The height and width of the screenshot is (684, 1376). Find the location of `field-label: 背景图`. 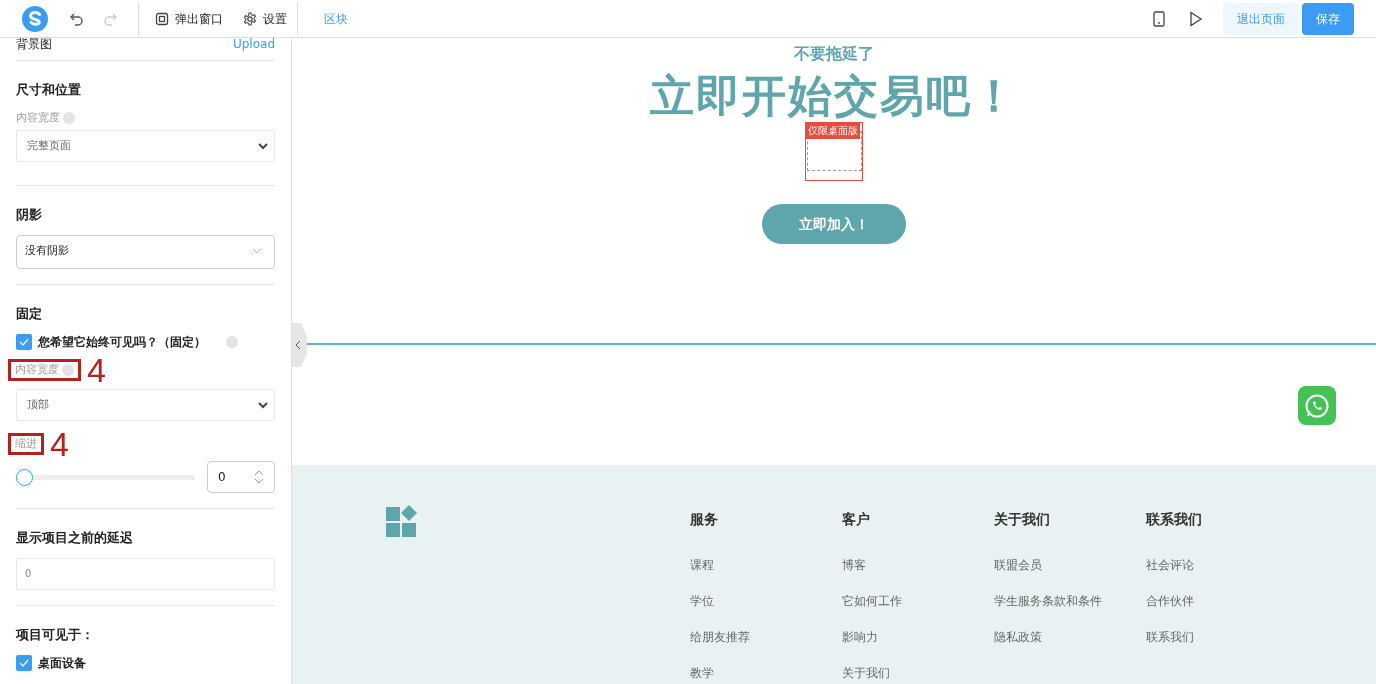

field-label: 背景图 is located at coordinates (34, 45).